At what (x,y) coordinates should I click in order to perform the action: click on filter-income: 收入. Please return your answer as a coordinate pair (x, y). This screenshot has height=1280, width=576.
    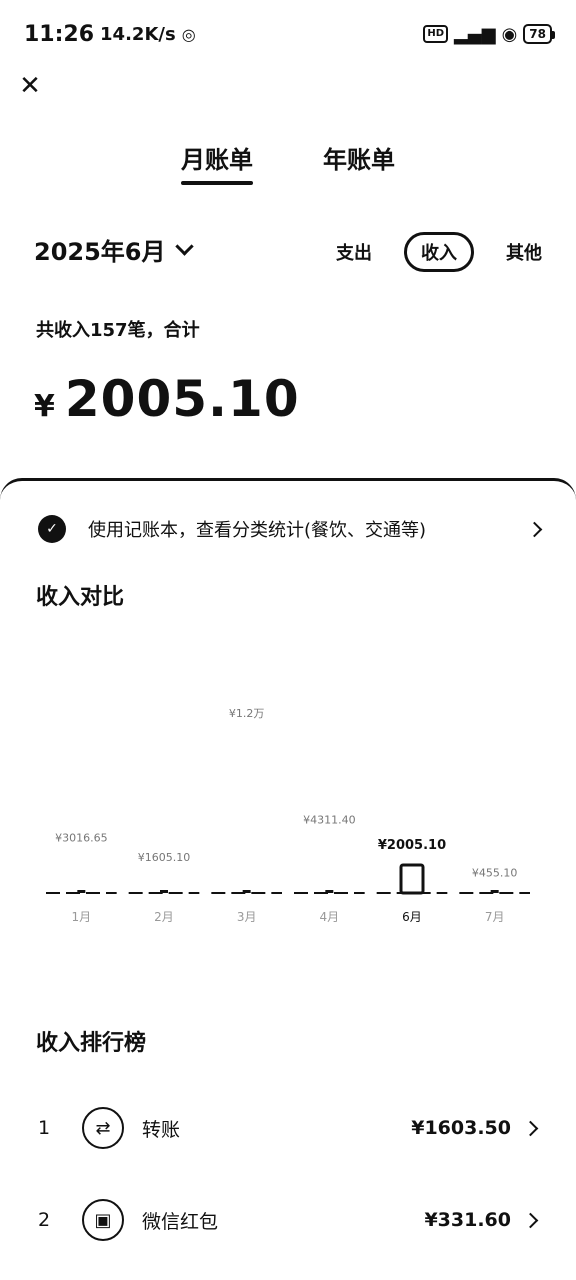
    Looking at the image, I should click on (439, 252).